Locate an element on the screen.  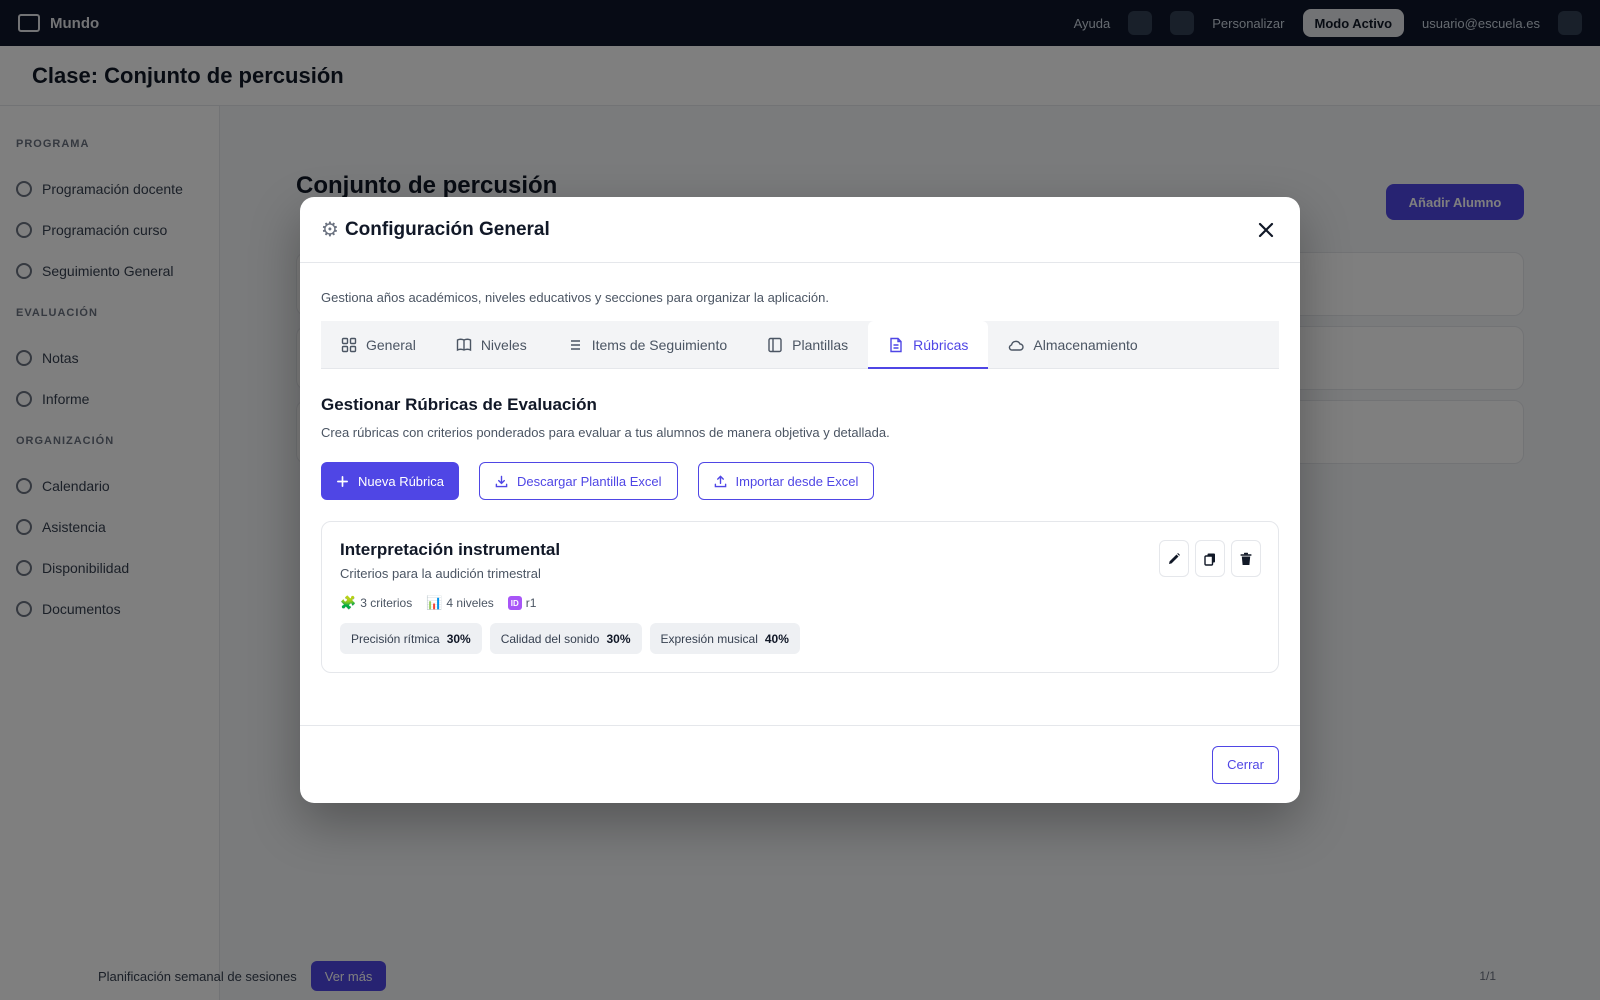
modal-header: ⚙ Configuración General is located at coordinates (800, 230).